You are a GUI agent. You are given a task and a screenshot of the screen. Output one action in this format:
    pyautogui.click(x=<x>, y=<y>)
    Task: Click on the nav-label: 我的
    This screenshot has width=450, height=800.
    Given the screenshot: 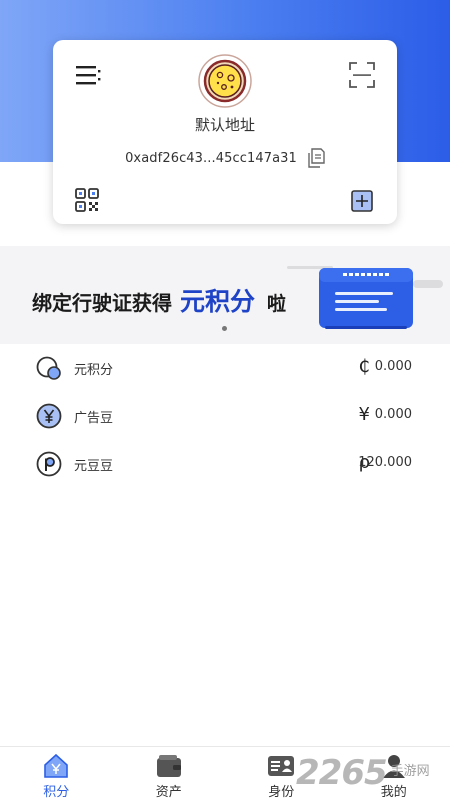 What is the action you would take?
    pyautogui.click(x=393, y=792)
    